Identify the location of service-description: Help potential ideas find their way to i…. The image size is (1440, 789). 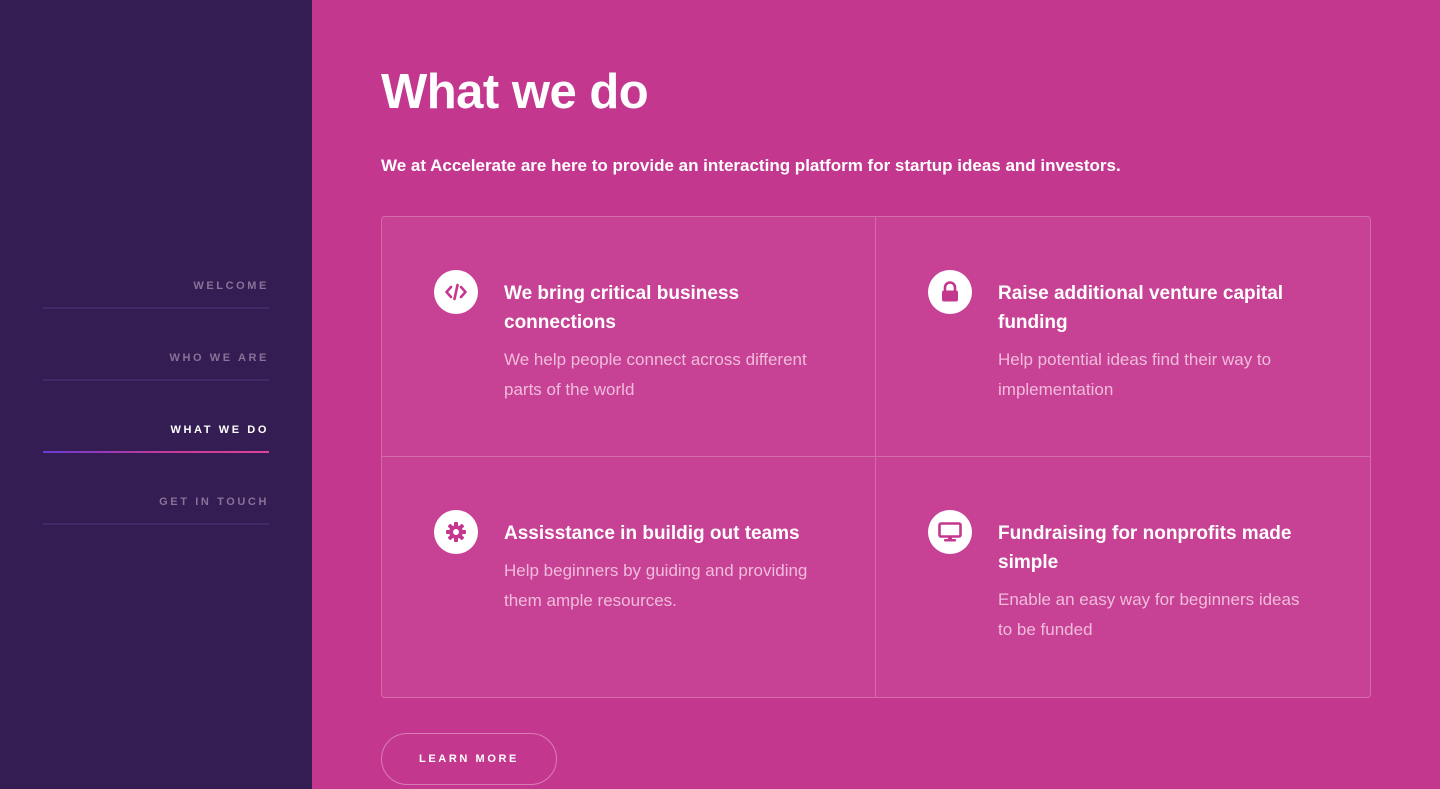
(1135, 374).